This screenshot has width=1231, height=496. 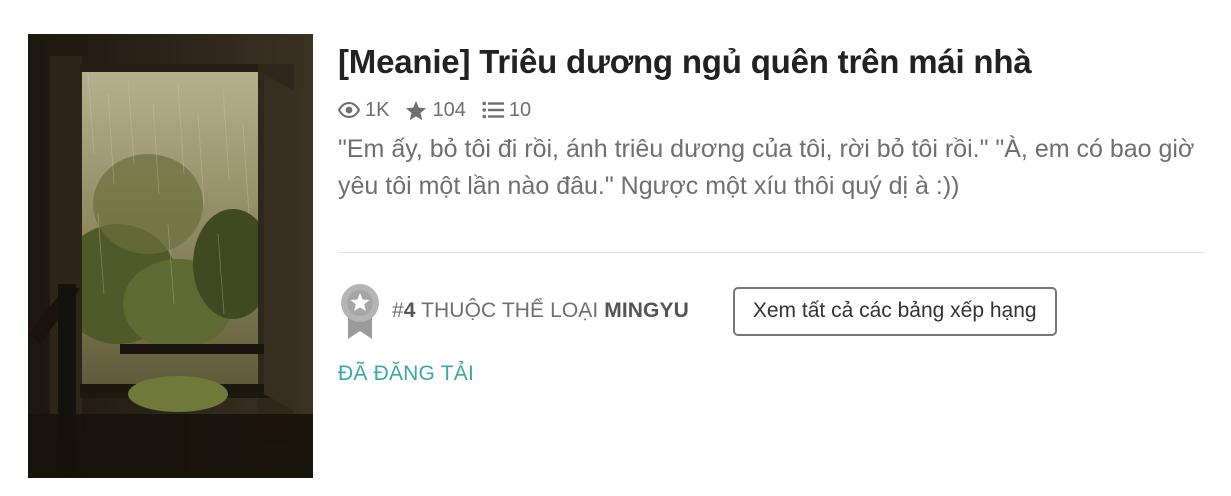 What do you see at coordinates (771, 110) in the screenshot?
I see `story-stats: 1K 104 10` at bounding box center [771, 110].